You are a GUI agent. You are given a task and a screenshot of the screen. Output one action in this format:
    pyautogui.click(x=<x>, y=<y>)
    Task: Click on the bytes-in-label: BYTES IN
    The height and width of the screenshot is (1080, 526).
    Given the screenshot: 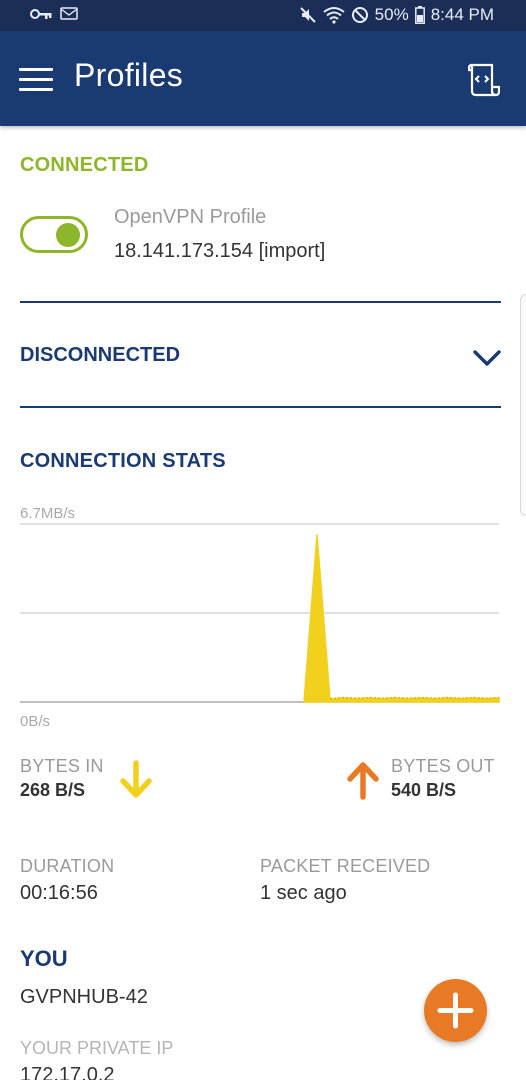 What is the action you would take?
    pyautogui.click(x=62, y=766)
    